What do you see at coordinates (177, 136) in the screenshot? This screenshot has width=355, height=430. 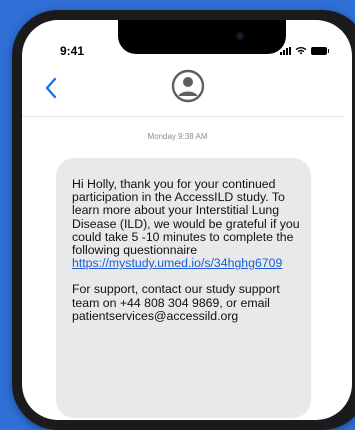 I see `message-timestamp: Monday 9:38 AM` at bounding box center [177, 136].